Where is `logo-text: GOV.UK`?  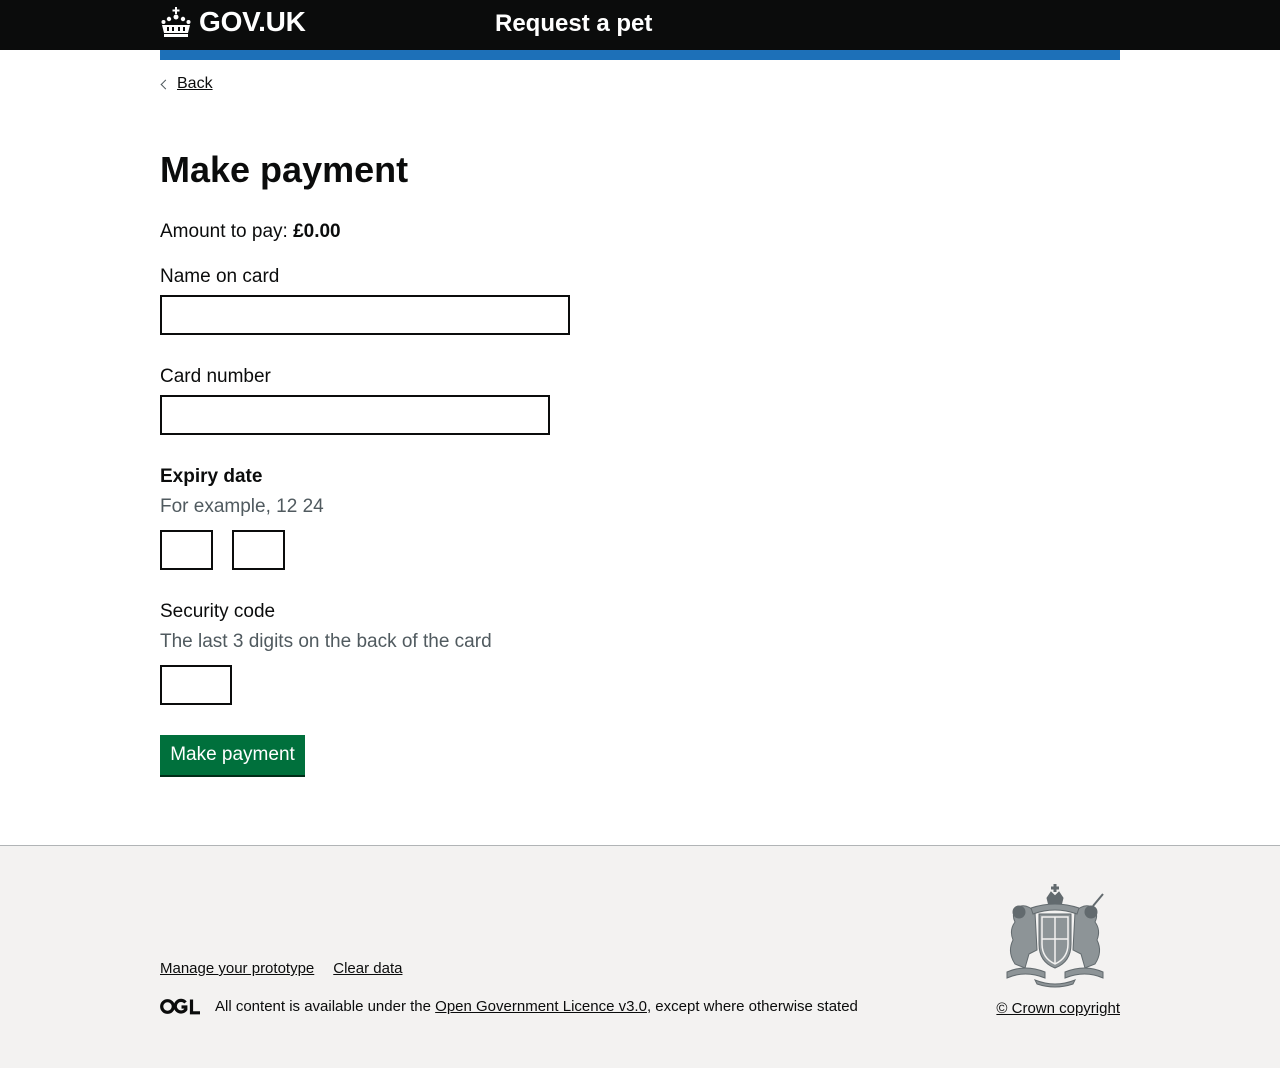
logo-text: GOV.UK is located at coordinates (252, 21).